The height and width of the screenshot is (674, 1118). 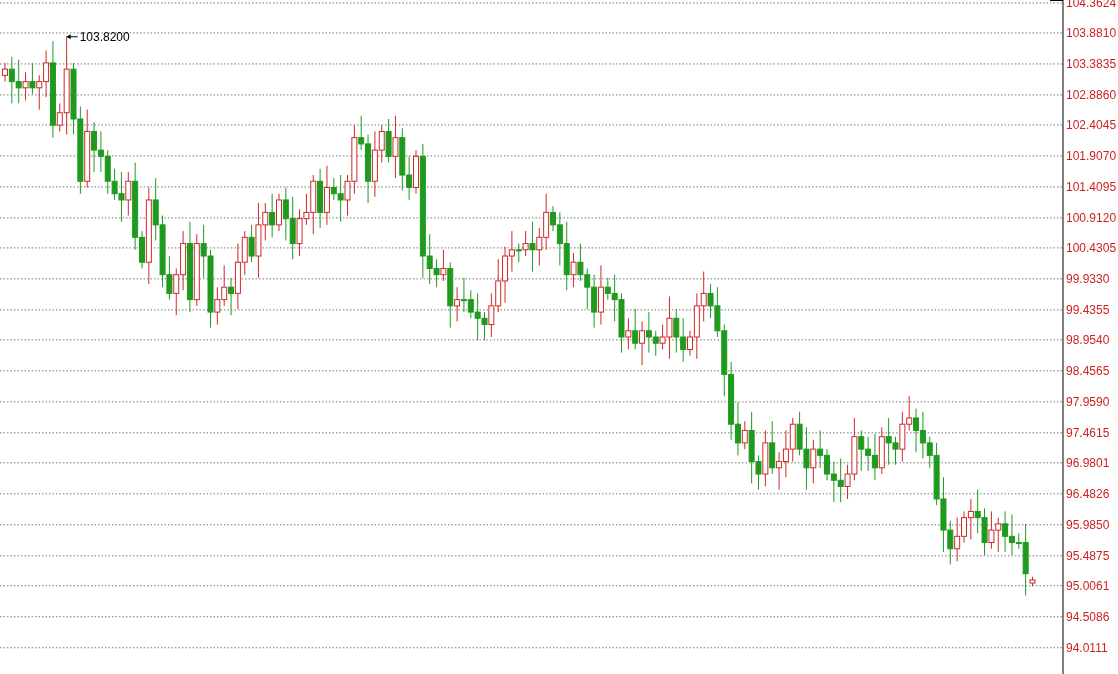 I want to click on axis-label: 99.4355, so click(x=1088, y=309).